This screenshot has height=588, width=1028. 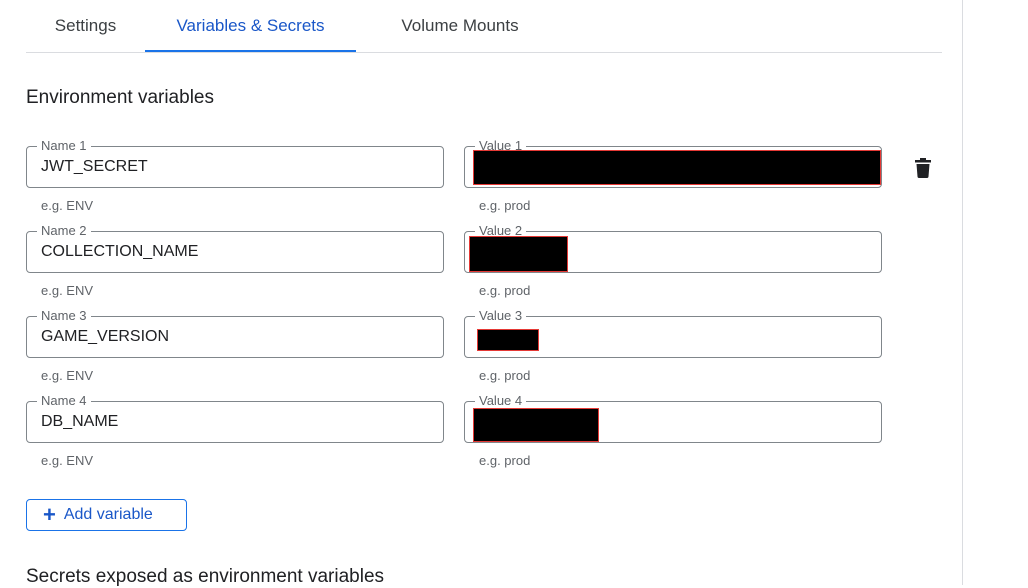 I want to click on name-field-4: Name 4 DB_NAME, so click(x=235, y=418).